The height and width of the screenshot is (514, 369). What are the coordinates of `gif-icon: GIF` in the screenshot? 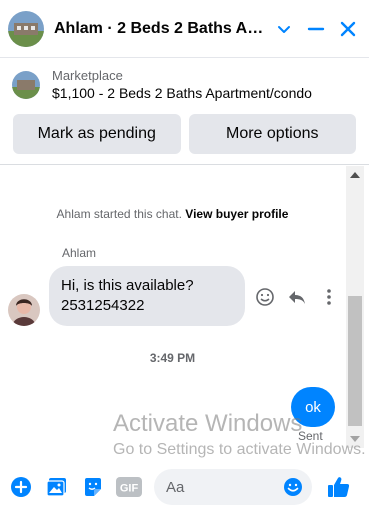 It's located at (129, 487).